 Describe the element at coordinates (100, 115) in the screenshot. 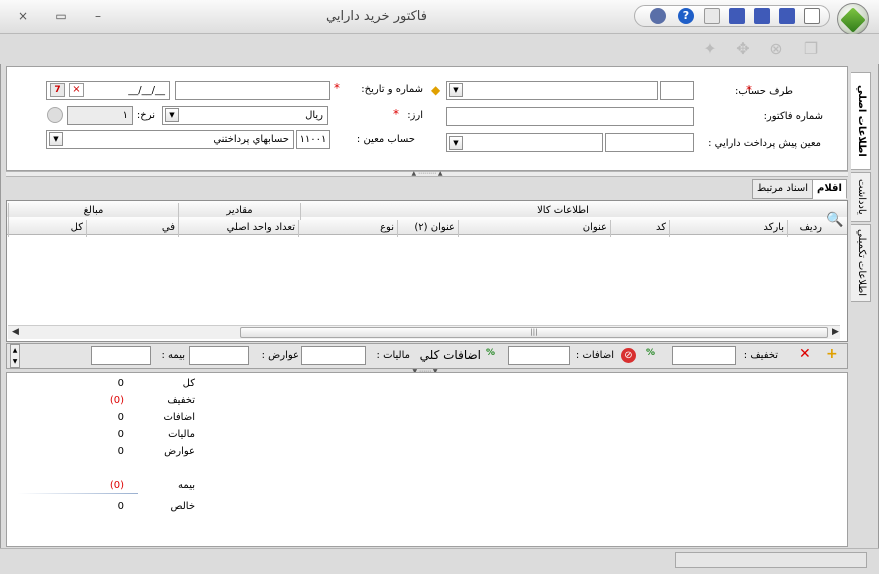

I see `rate-input: ۱` at that location.